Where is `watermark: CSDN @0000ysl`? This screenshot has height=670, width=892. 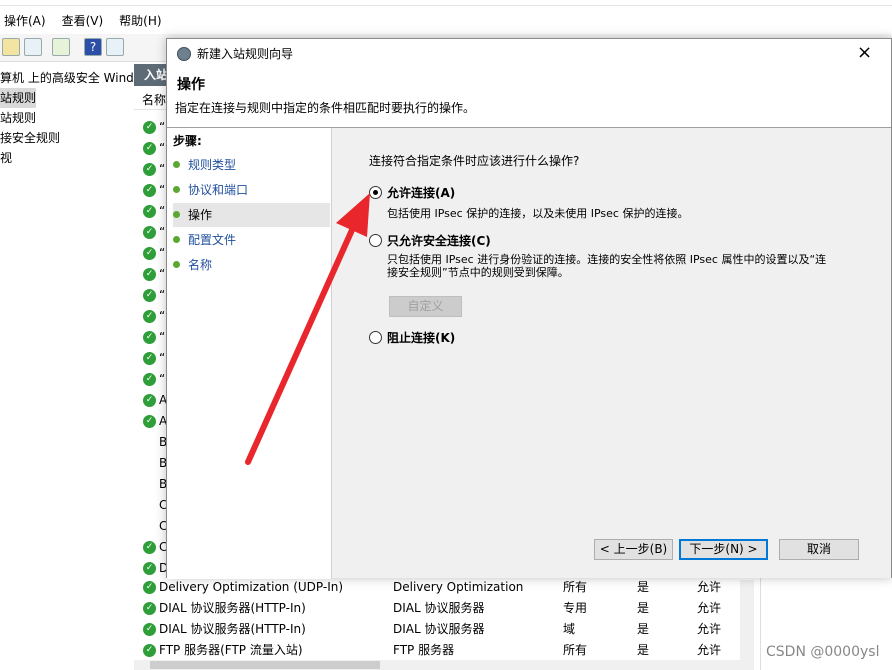
watermark: CSDN @0000ysl is located at coordinates (823, 652).